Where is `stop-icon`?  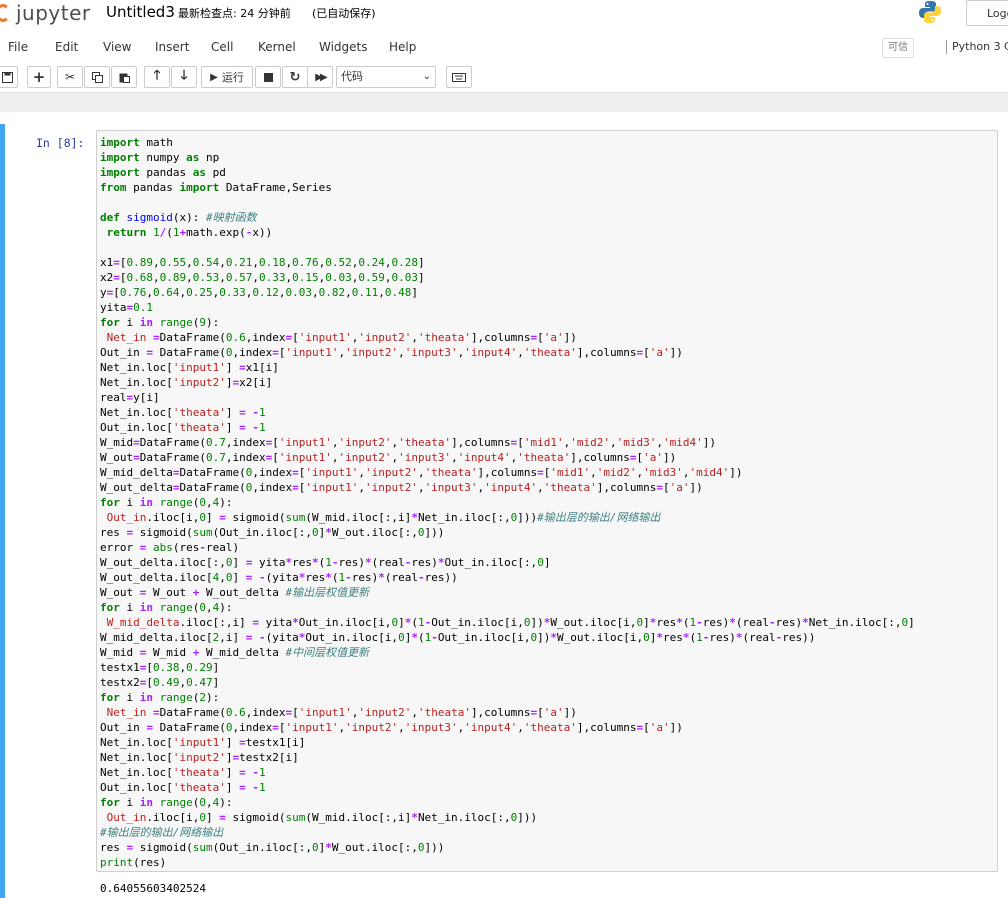
stop-icon is located at coordinates (268, 77).